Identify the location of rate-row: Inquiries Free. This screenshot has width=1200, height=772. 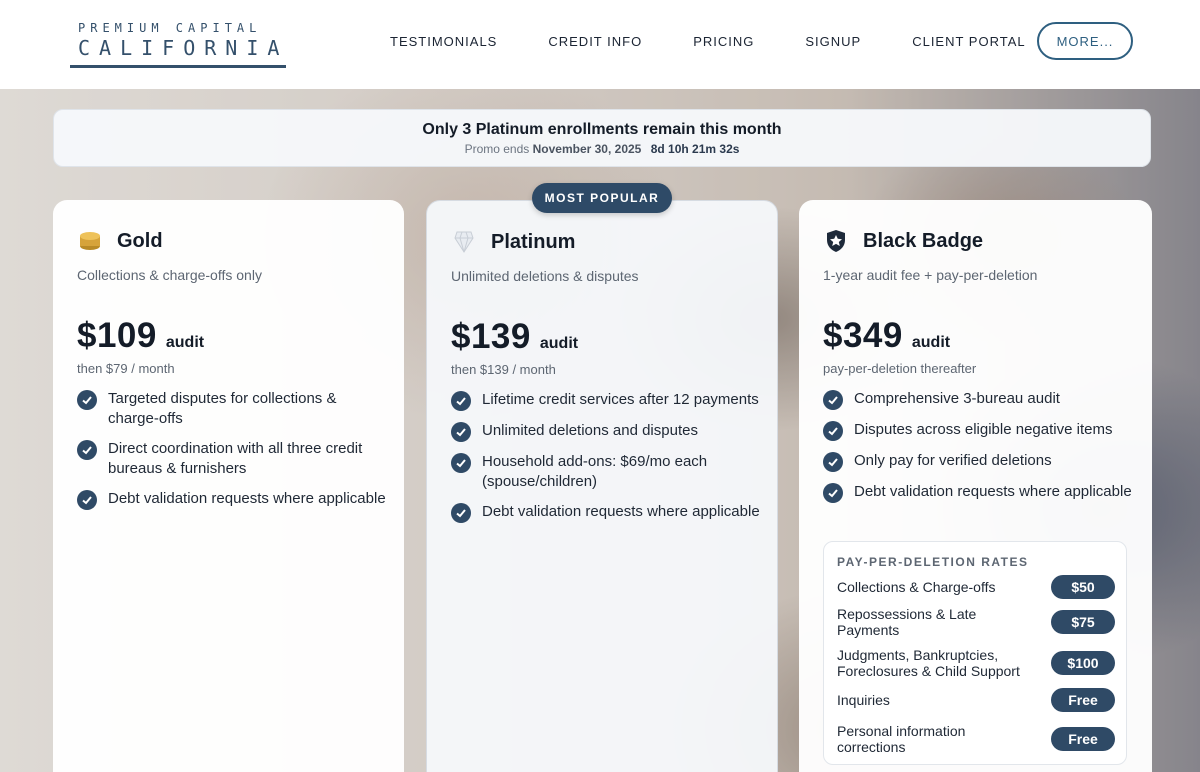
(976, 700).